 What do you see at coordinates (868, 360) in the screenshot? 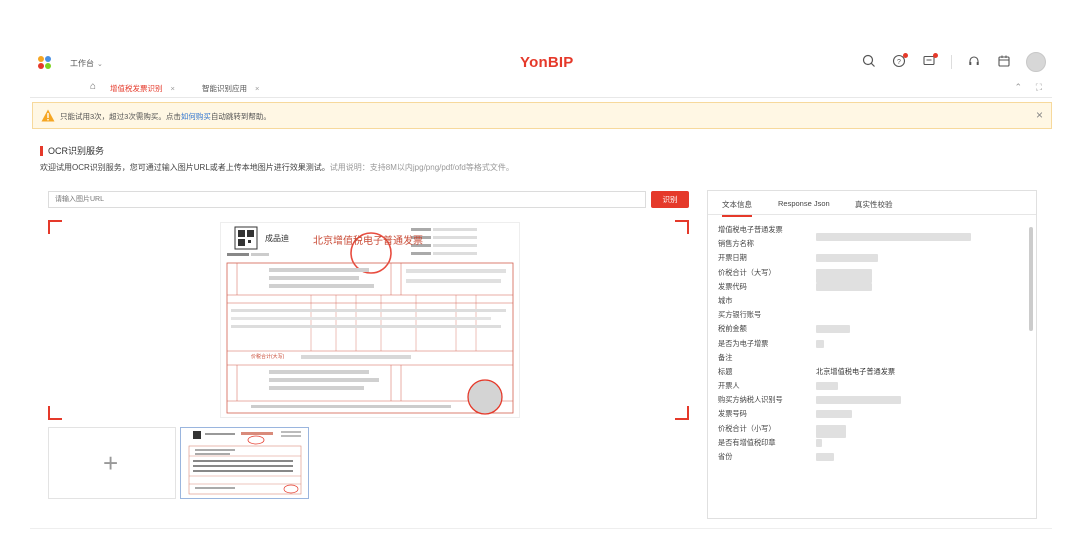
I see `field-row: 备注` at bounding box center [868, 360].